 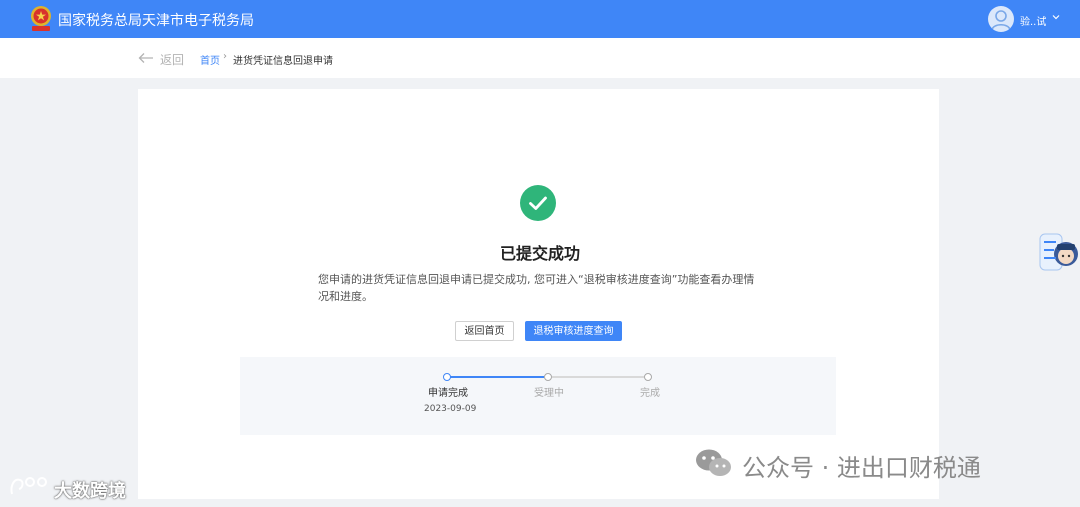 What do you see at coordinates (713, 462) in the screenshot?
I see `wechat-icon` at bounding box center [713, 462].